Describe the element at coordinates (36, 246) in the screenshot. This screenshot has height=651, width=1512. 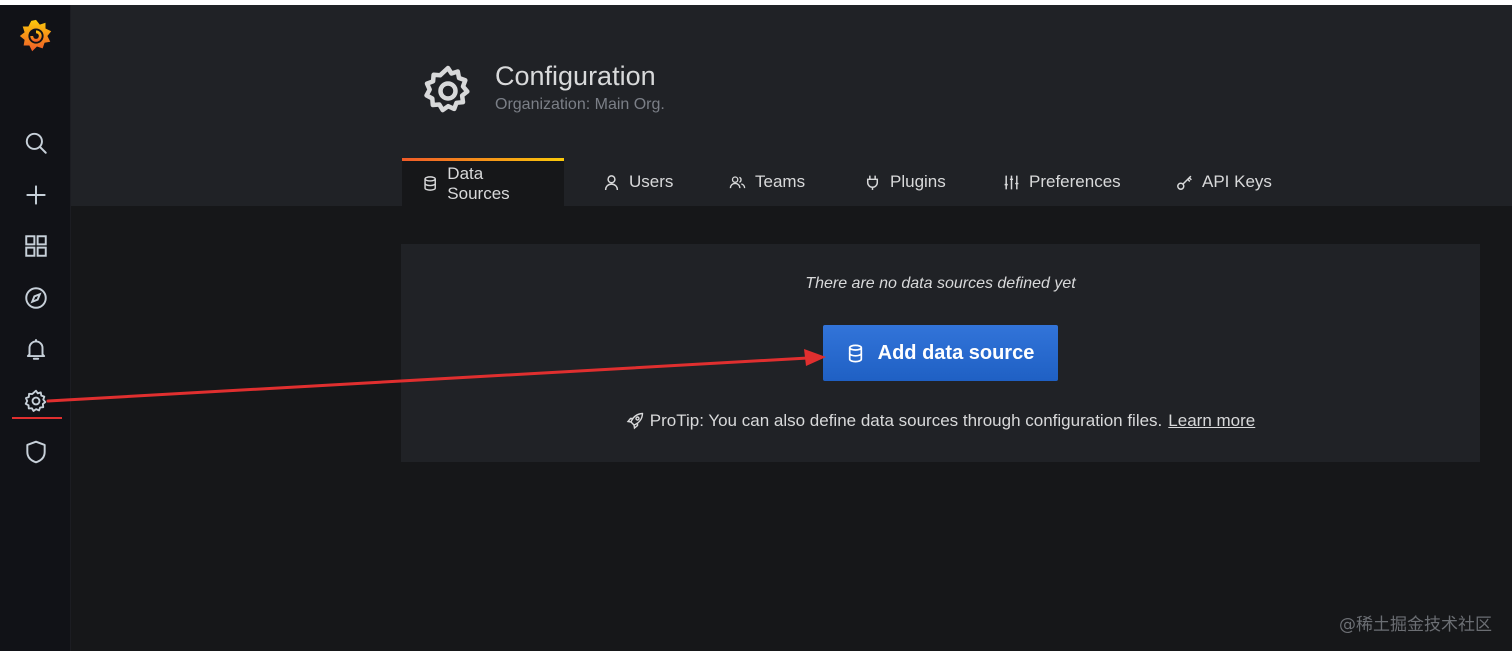
I see `dashboards-icon` at that location.